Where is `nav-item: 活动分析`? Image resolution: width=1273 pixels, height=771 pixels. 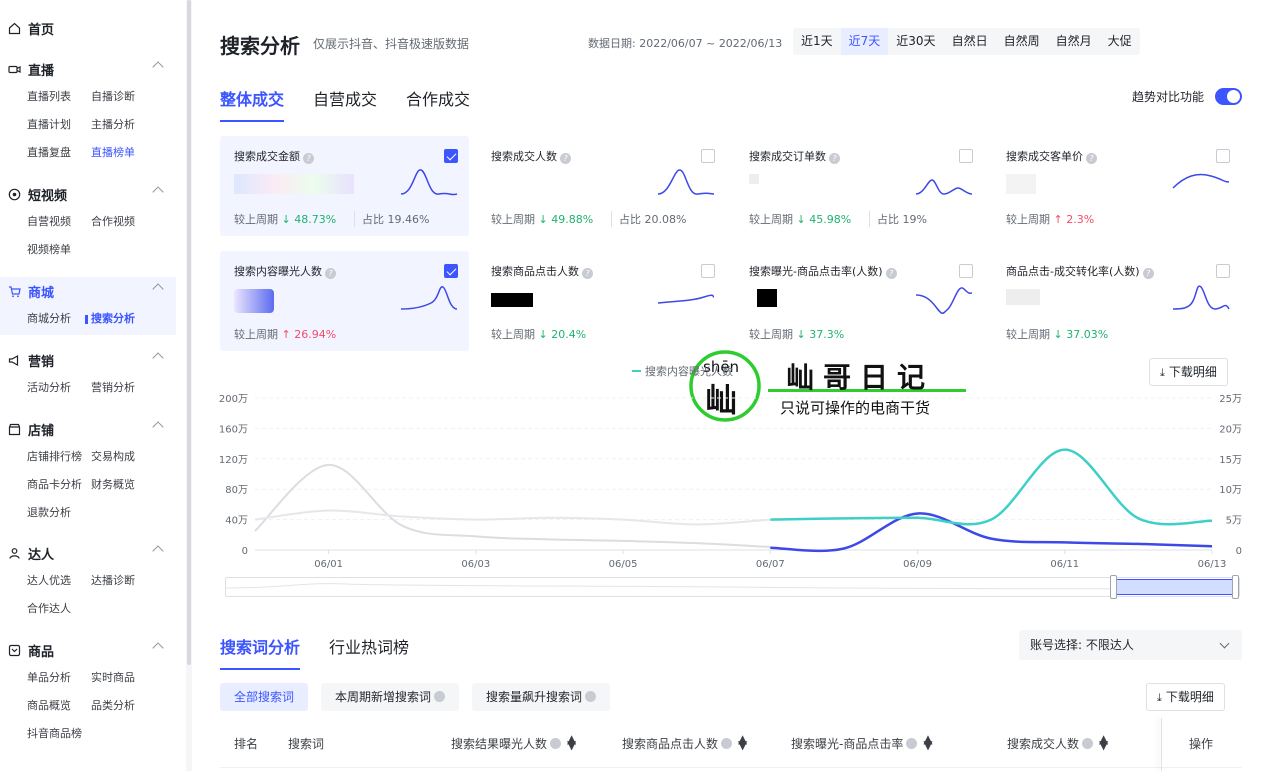
nav-item: 活动分析 is located at coordinates (59, 388).